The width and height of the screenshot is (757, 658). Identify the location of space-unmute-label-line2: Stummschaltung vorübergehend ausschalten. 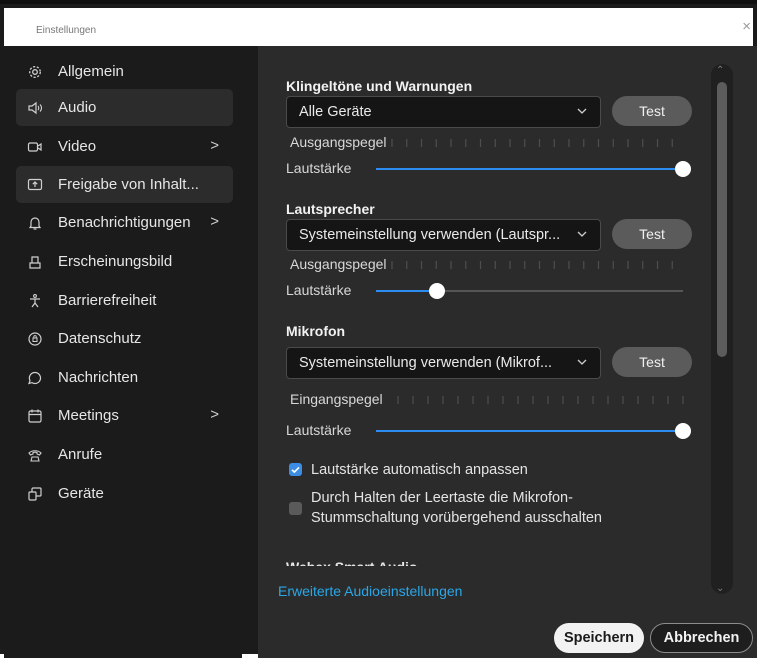
(456, 518).